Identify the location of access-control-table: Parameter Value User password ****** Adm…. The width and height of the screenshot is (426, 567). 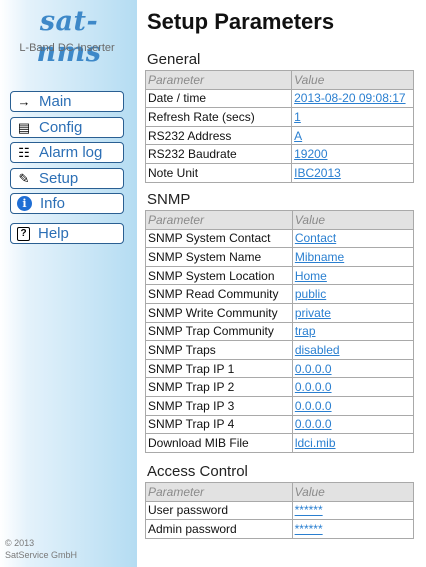
(280, 510).